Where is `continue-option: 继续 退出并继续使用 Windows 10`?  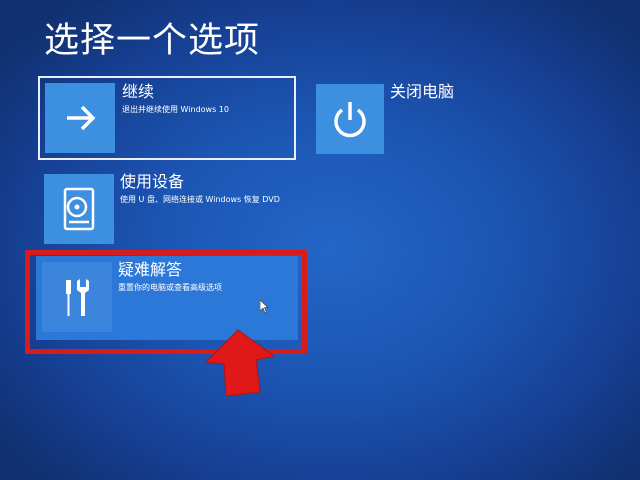
continue-option: 继续 退出并继续使用 Windows 10 is located at coordinates (167, 118).